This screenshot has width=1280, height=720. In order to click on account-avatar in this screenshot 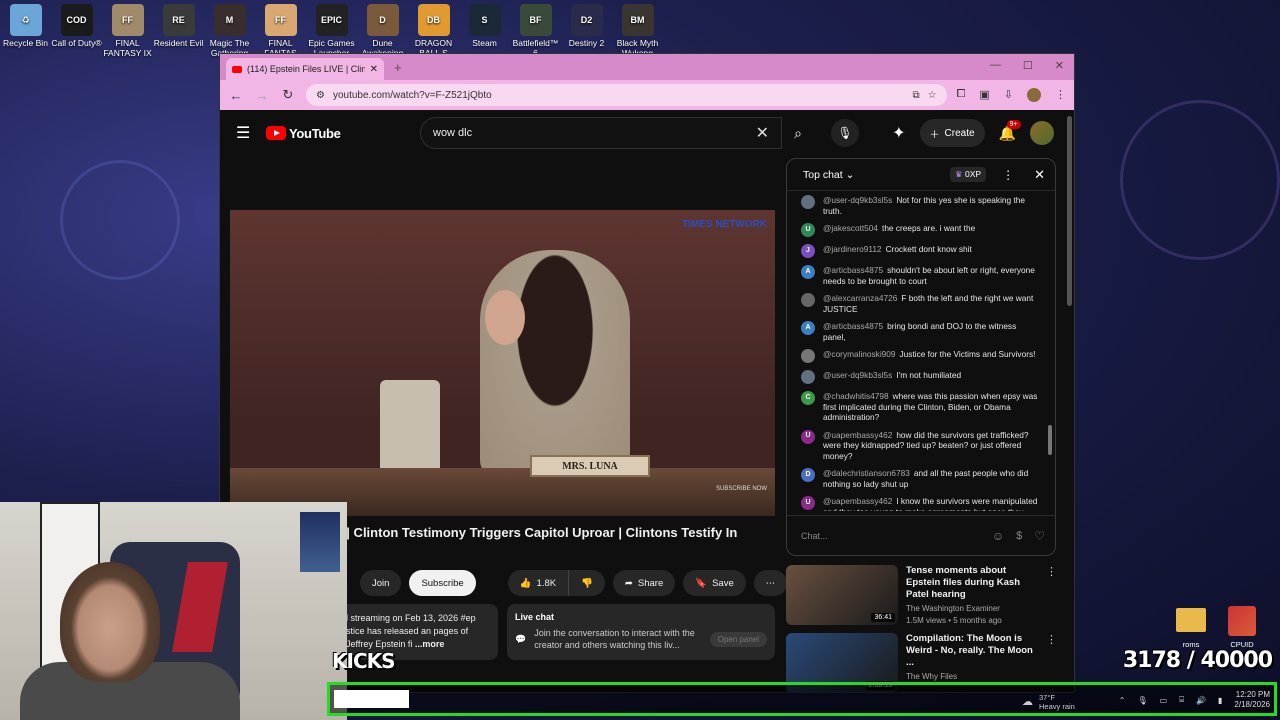, I will do `click(1042, 133)`.